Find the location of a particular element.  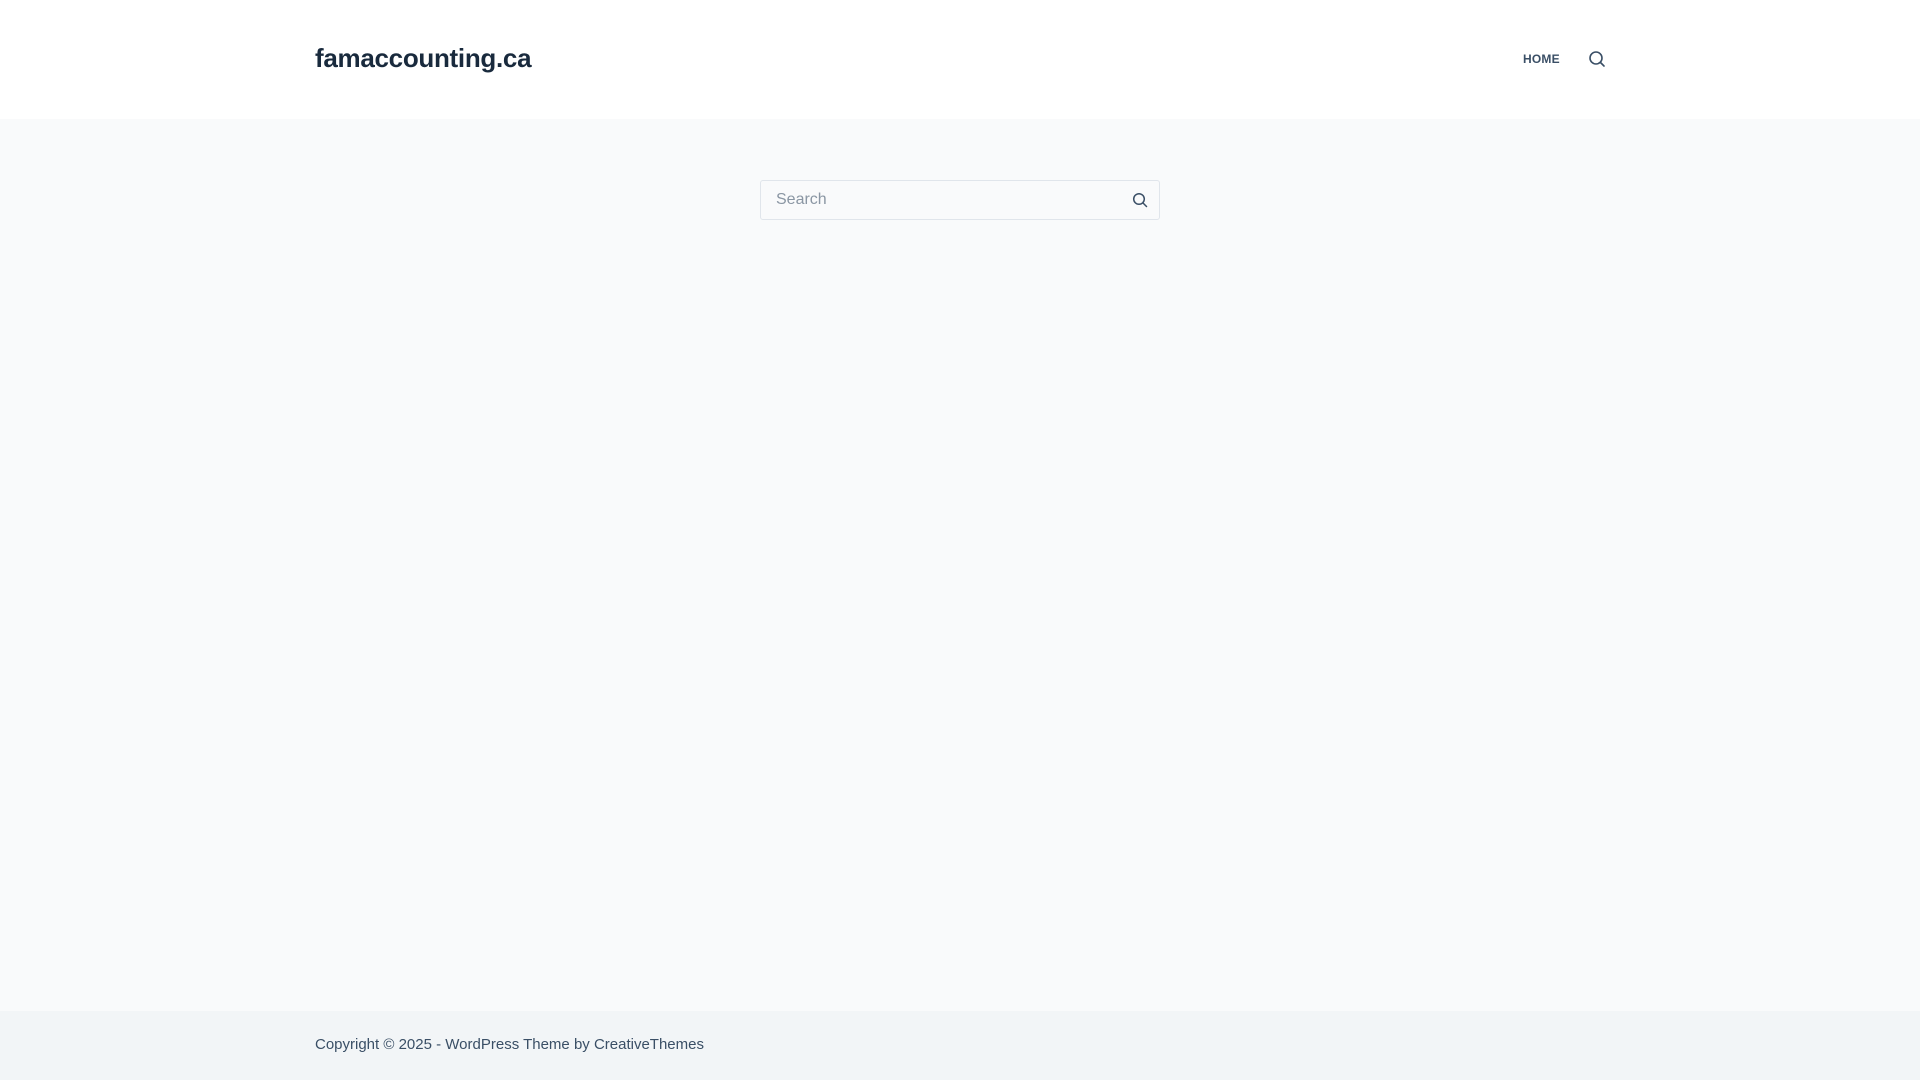

search-icon is located at coordinates (1140, 200).